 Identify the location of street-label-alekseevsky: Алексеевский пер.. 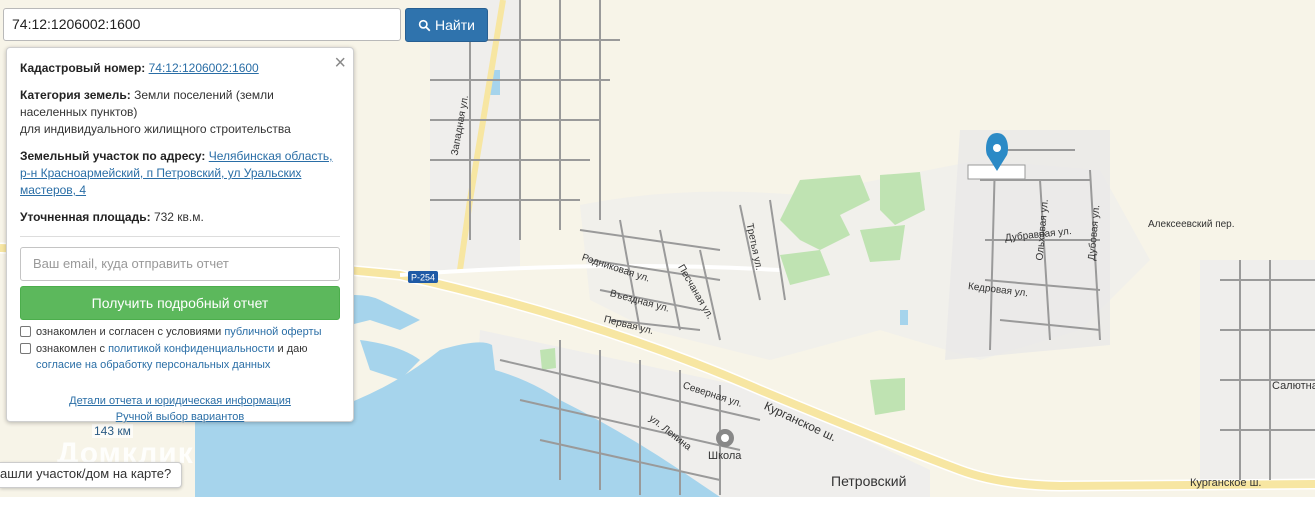
(1191, 224).